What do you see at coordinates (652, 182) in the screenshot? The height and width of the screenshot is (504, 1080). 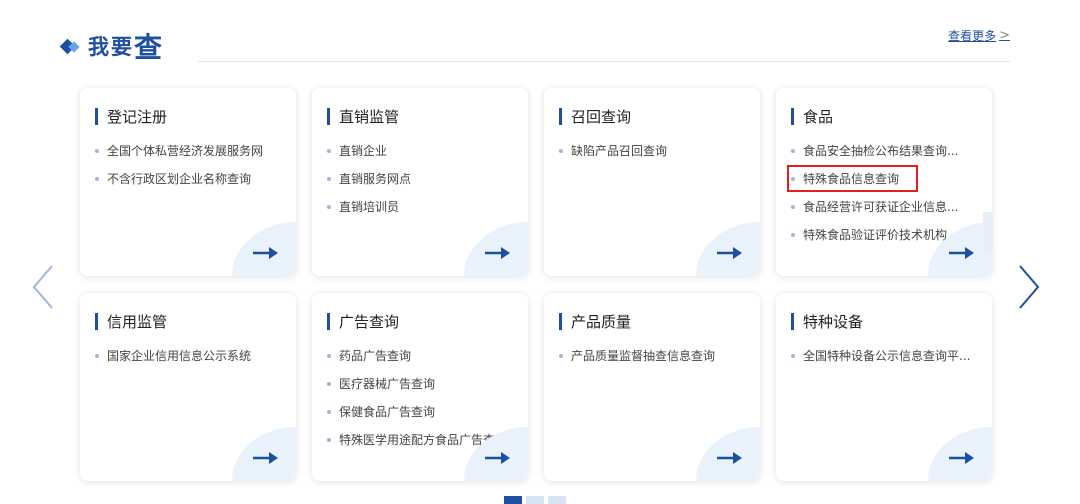 I see `category-card: 召回查询缺陷产品召回查询` at bounding box center [652, 182].